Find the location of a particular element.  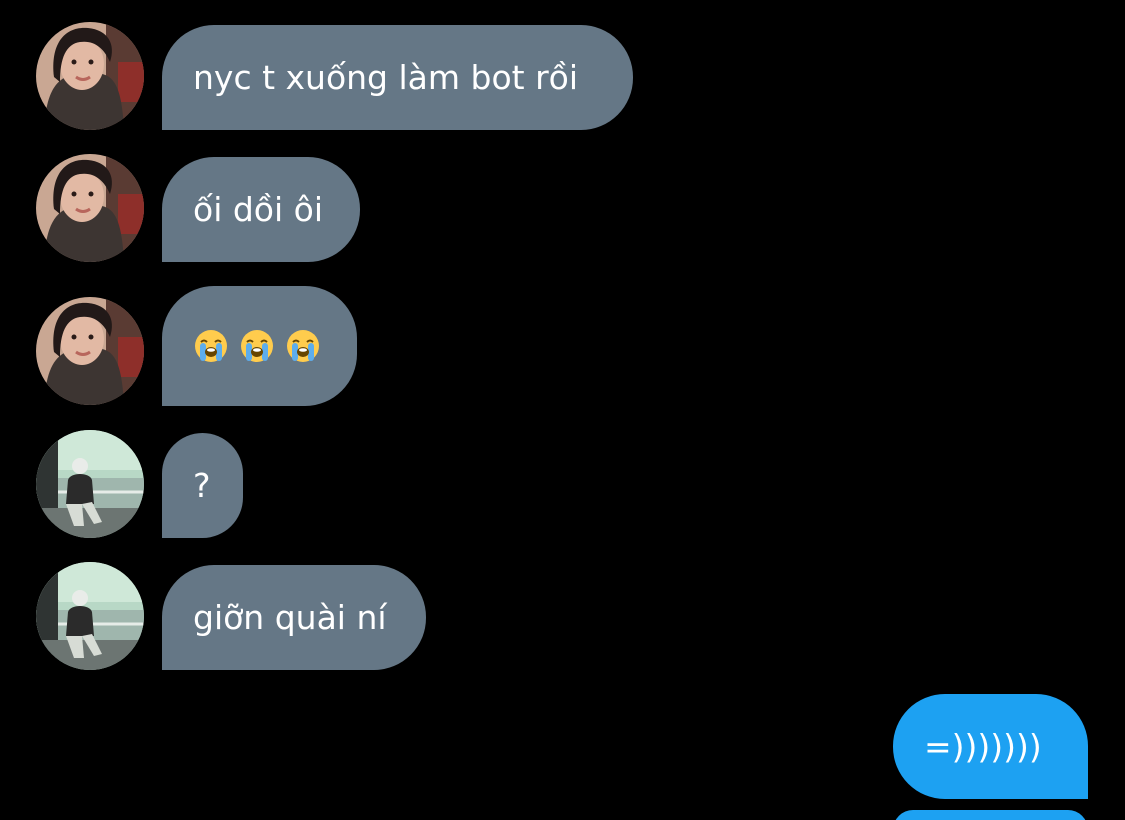

message-bubble-incoming: nyc t xuống làm bot rồi is located at coordinates (397, 77).